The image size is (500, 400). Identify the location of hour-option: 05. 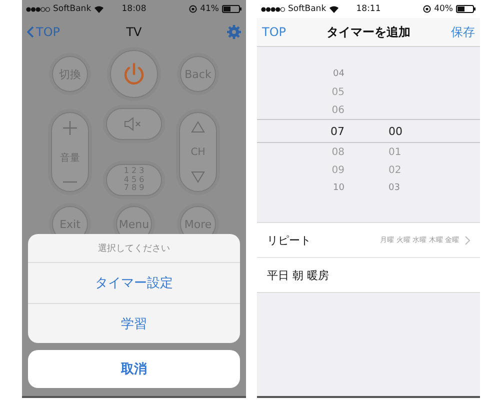
(338, 92).